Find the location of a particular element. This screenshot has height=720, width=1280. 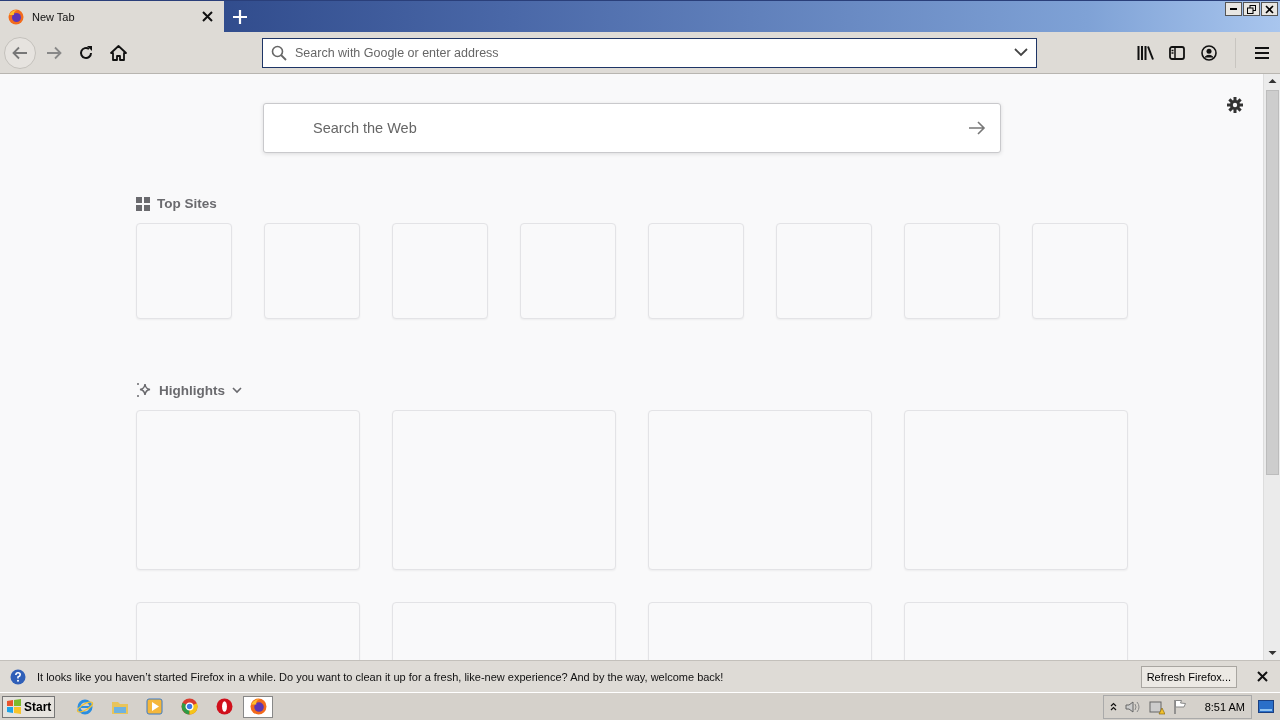

media-player-icon is located at coordinates (155, 706).